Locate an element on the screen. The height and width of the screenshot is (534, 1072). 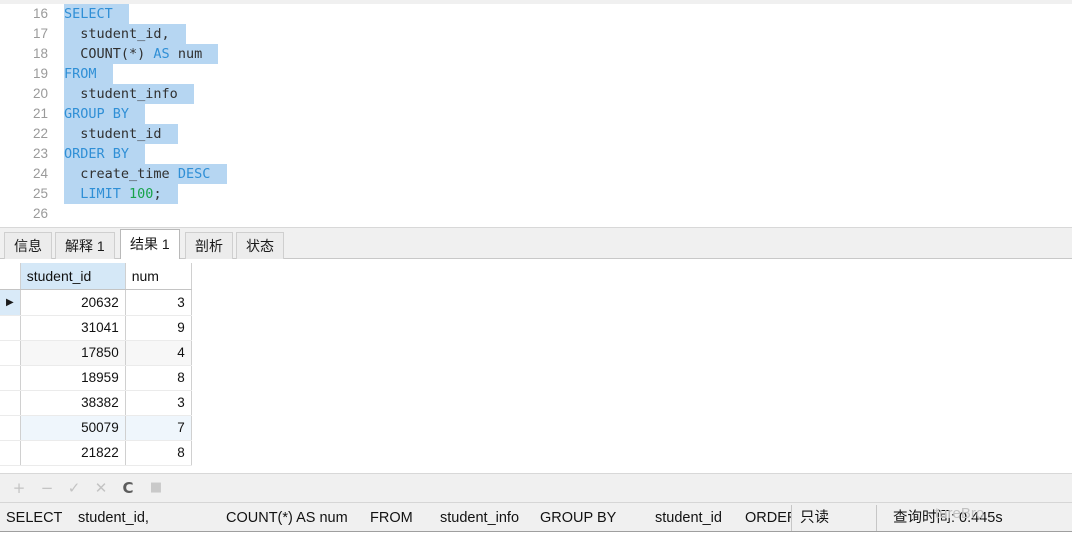
table-row: 17850 4 is located at coordinates (96, 353).